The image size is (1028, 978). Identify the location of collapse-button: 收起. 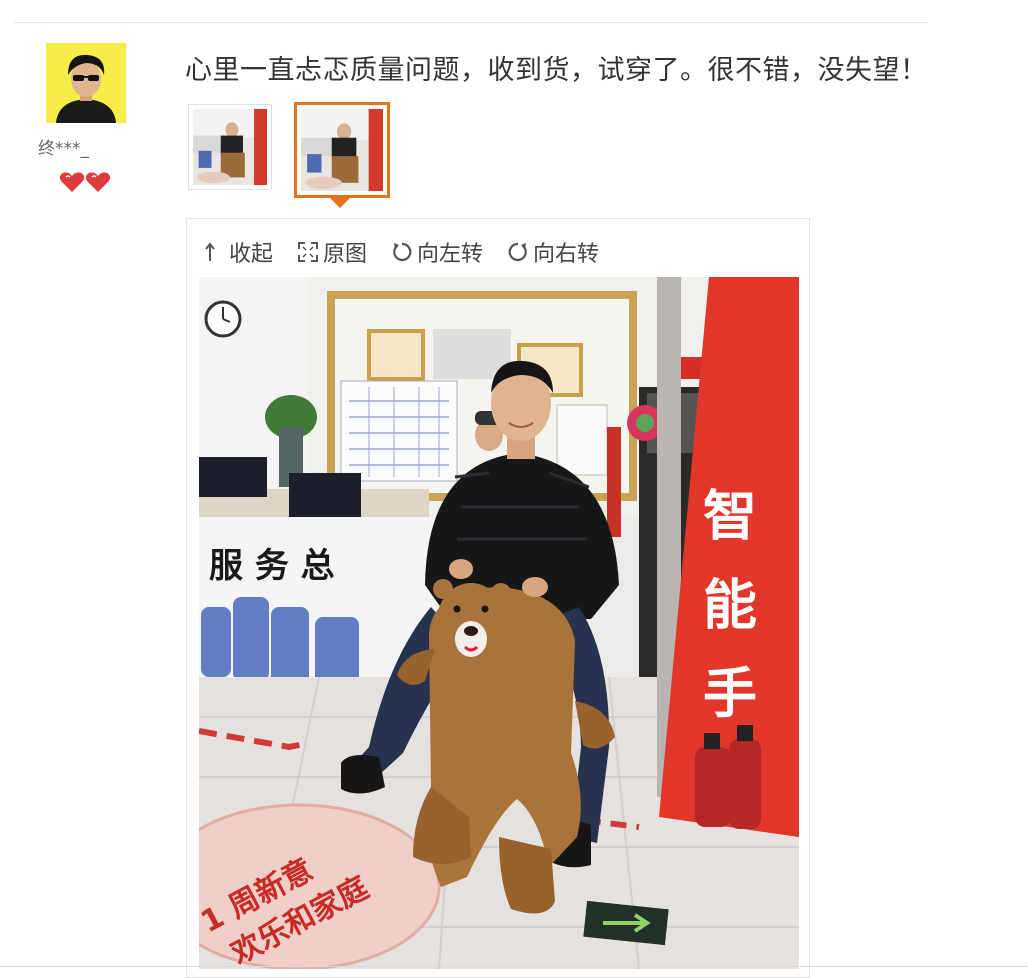
(238, 252).